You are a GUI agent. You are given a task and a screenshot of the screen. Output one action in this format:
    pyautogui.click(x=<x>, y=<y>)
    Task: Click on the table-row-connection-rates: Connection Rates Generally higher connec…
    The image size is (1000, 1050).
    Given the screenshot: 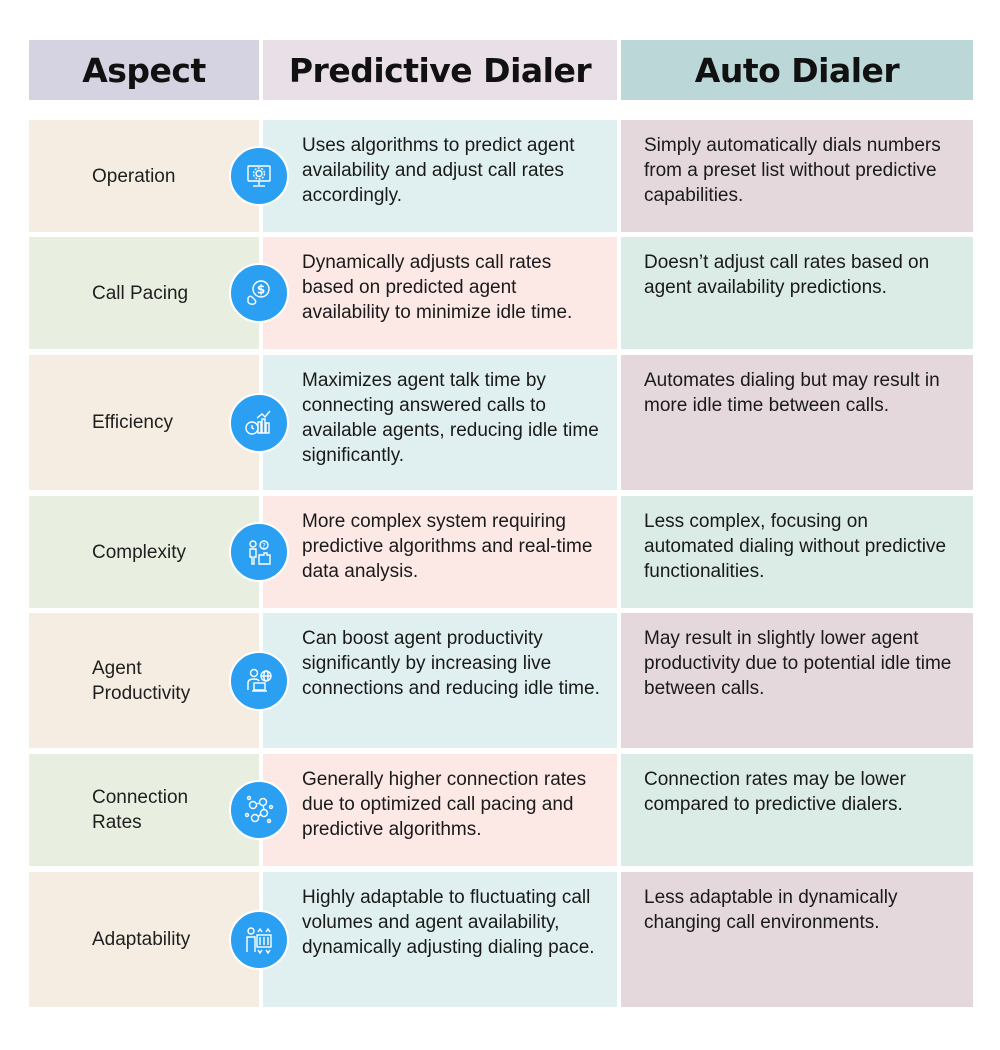 What is the action you would take?
    pyautogui.click(x=501, y=810)
    